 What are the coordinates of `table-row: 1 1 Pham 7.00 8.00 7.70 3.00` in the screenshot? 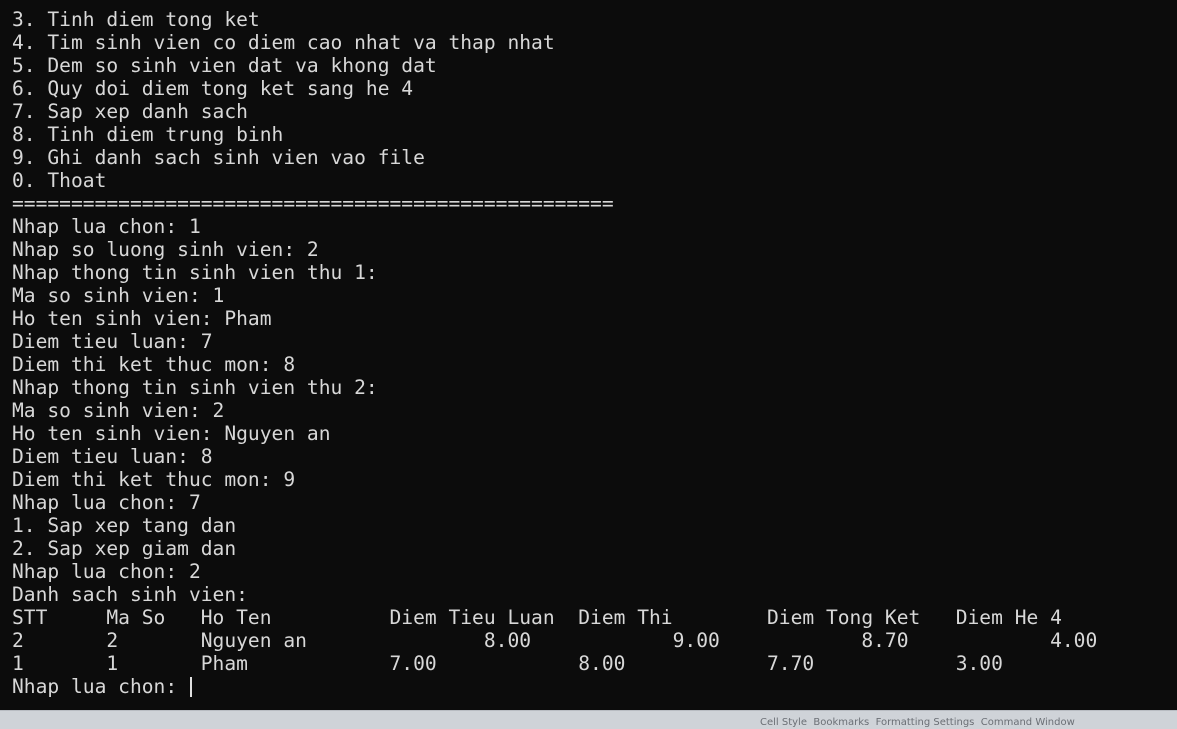 It's located at (507, 663).